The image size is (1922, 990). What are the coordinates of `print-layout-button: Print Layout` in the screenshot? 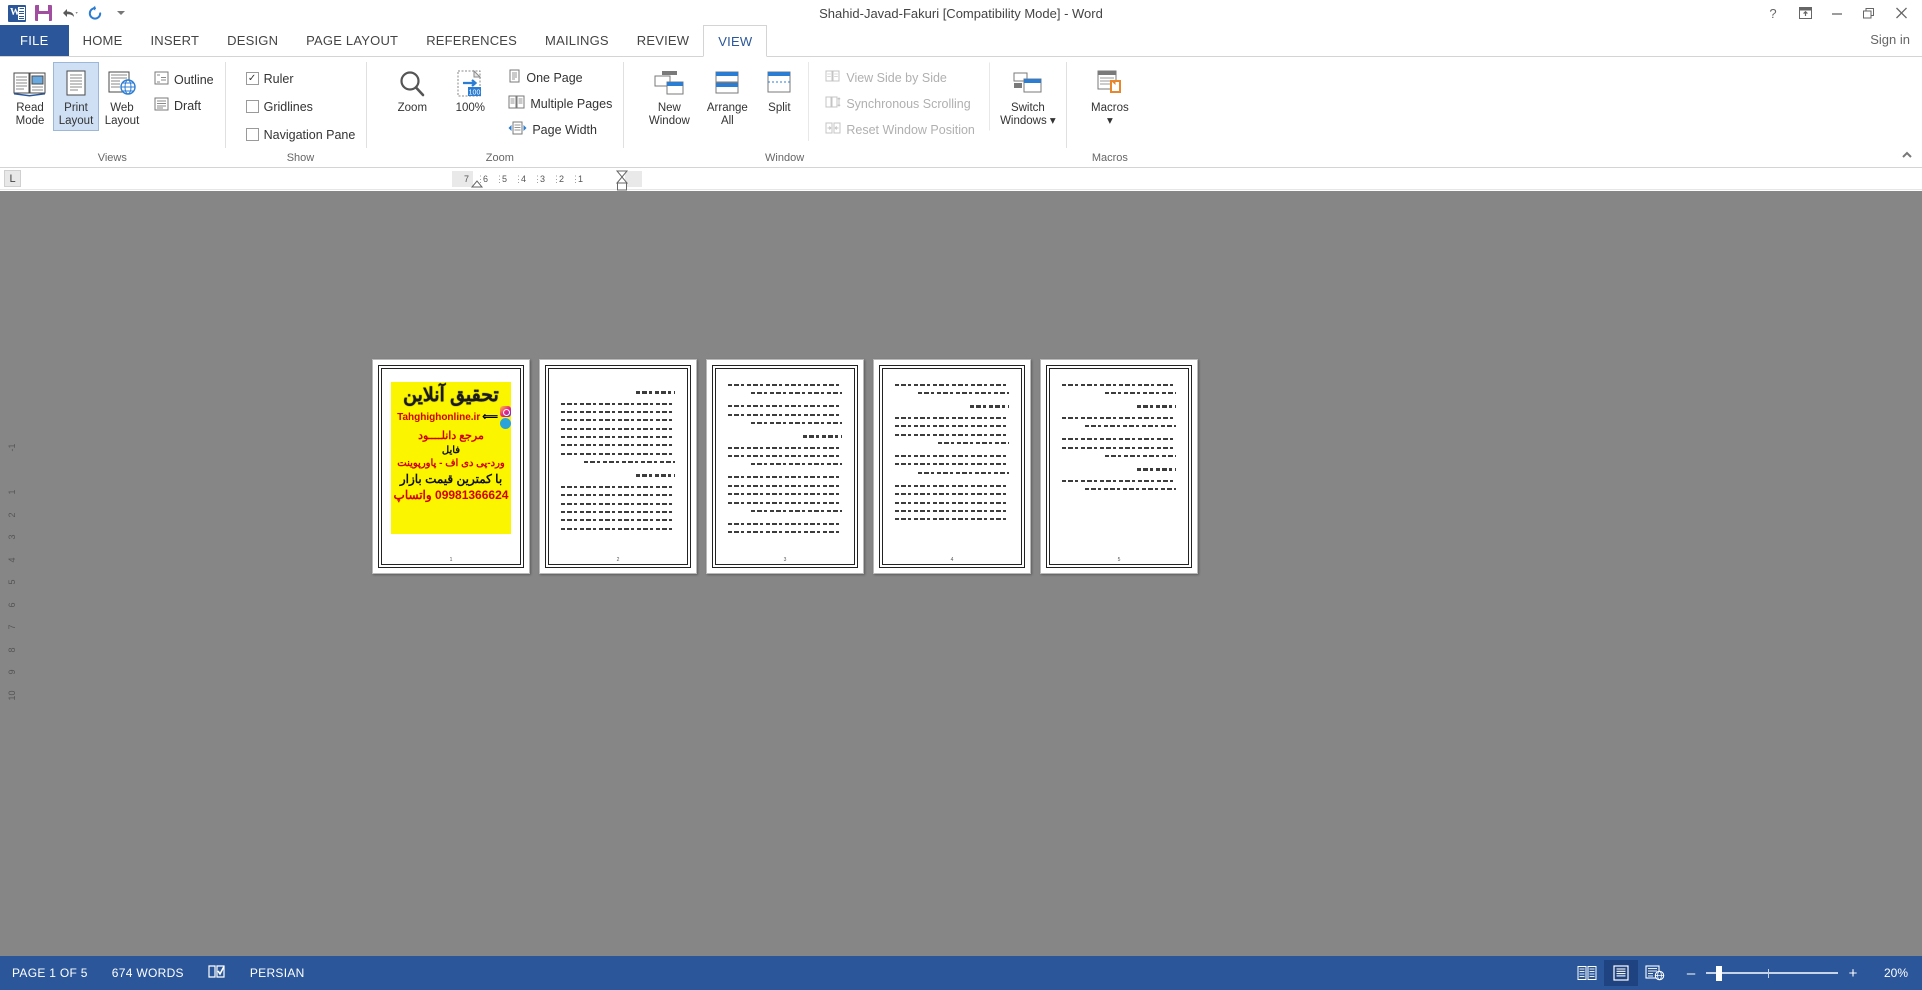 It's located at (76, 96).